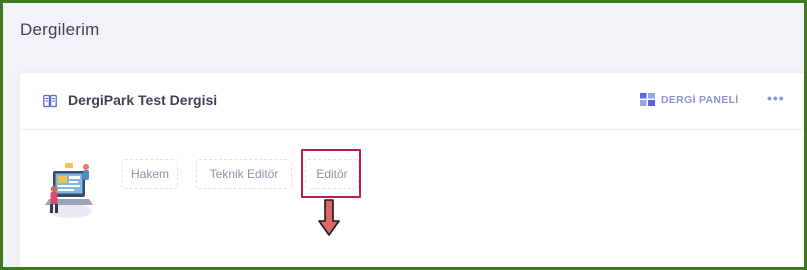  What do you see at coordinates (150, 174) in the screenshot?
I see `role-reviewer-button: Hakem` at bounding box center [150, 174].